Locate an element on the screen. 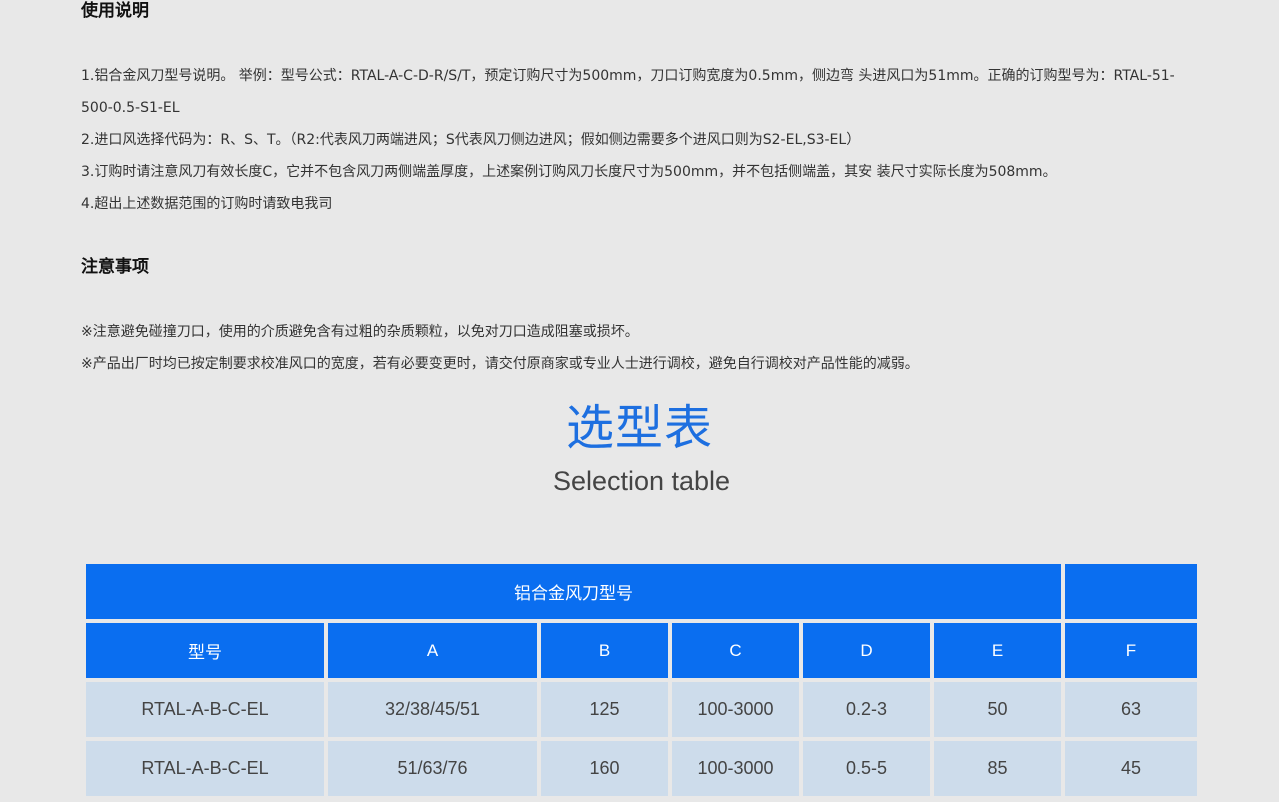 The height and width of the screenshot is (802, 1279). table-cell: 32/38/45/51 is located at coordinates (432, 709).